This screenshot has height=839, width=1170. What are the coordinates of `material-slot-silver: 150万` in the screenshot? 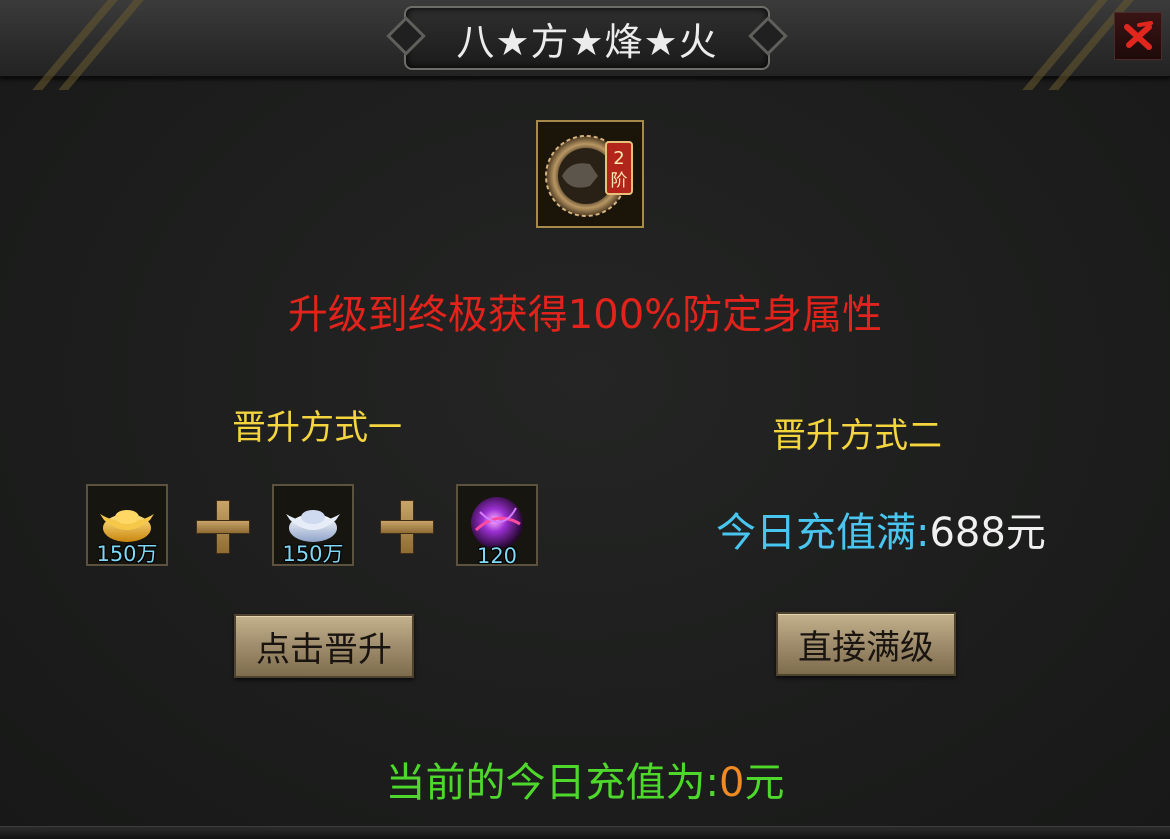 It's located at (313, 525).